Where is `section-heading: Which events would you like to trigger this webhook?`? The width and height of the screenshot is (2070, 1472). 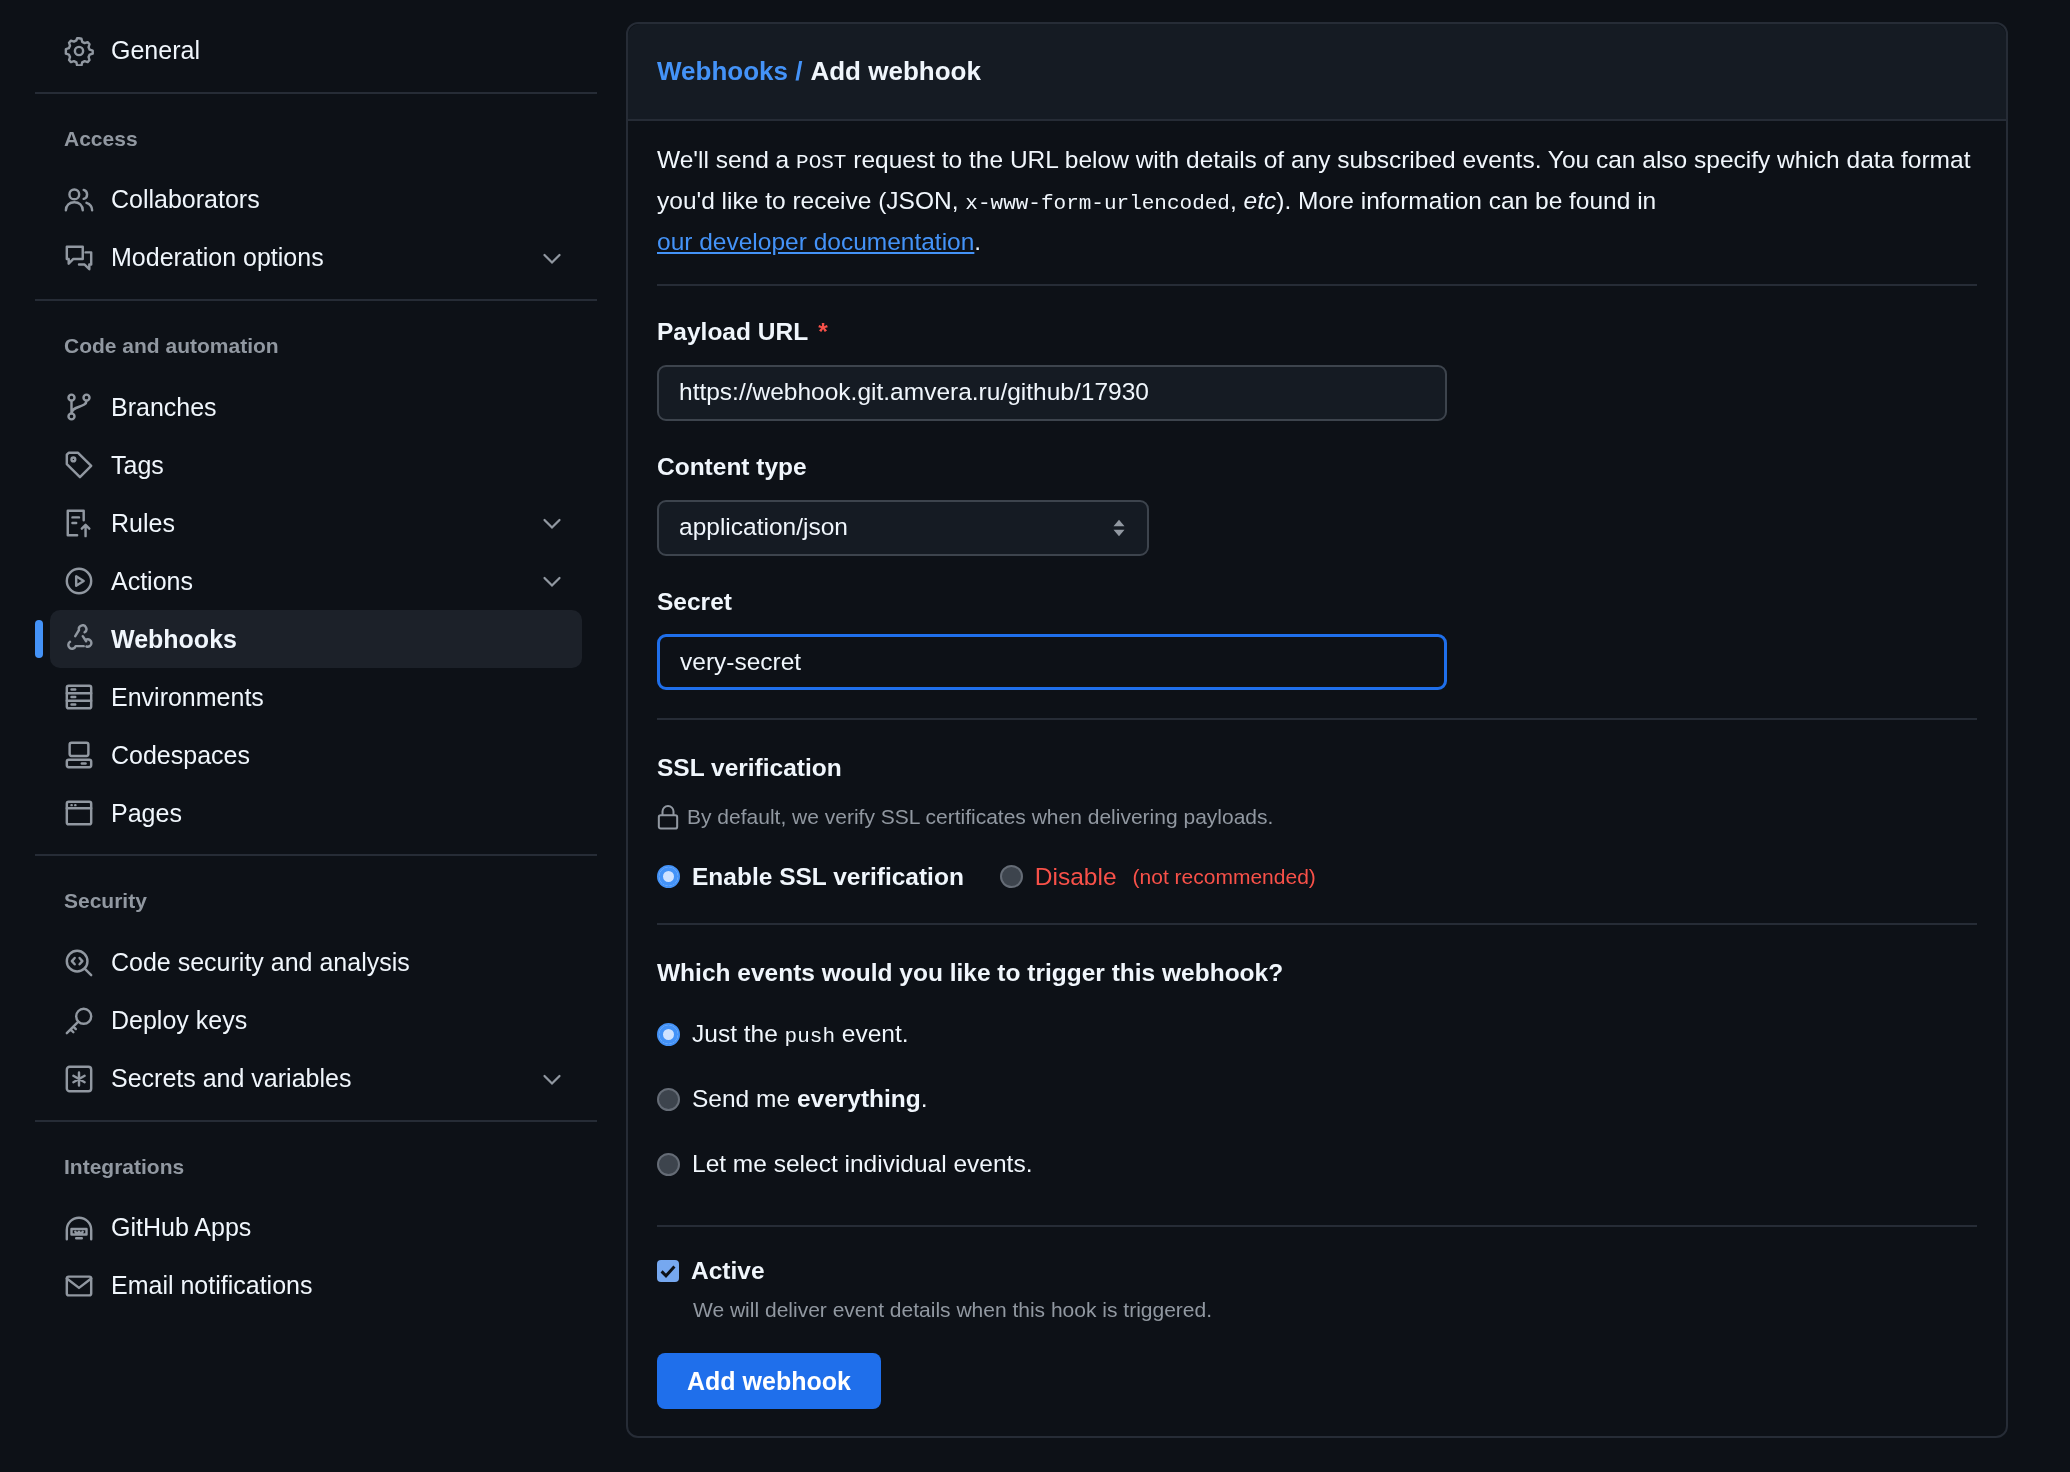 section-heading: Which events would you like to trigger this webhook? is located at coordinates (971, 973).